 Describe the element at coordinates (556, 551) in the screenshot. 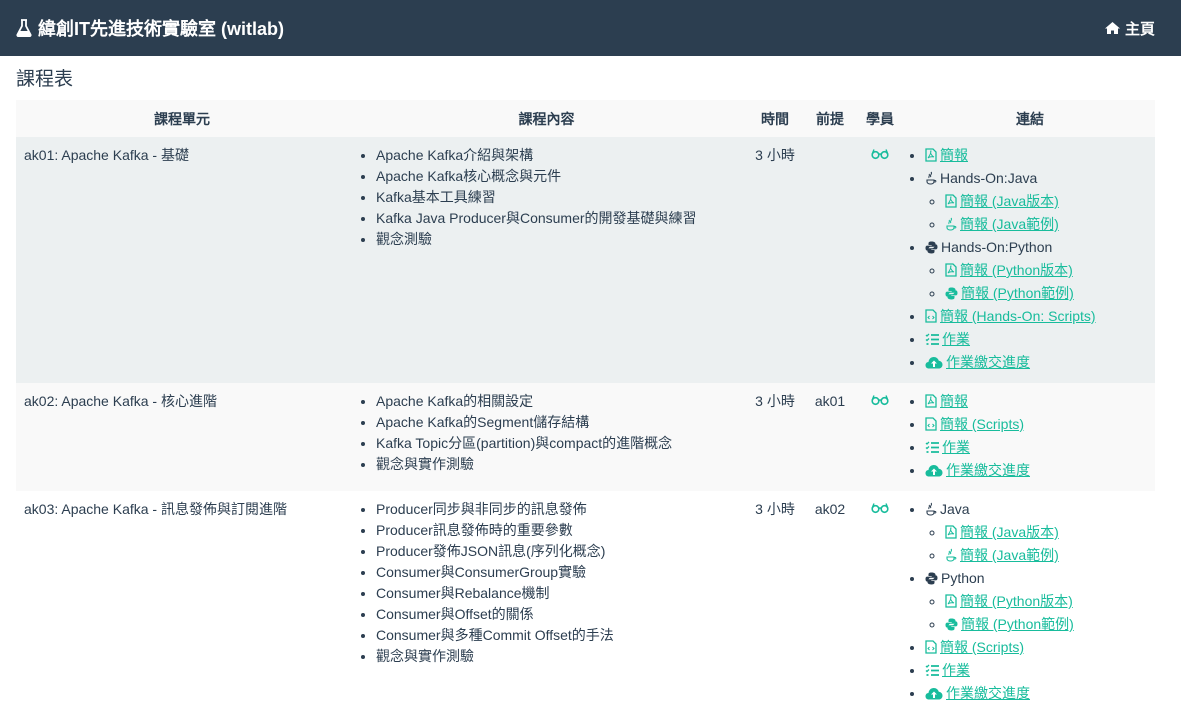

I see `list-item: Producer發佈JSON訊息(序列化概念)` at that location.